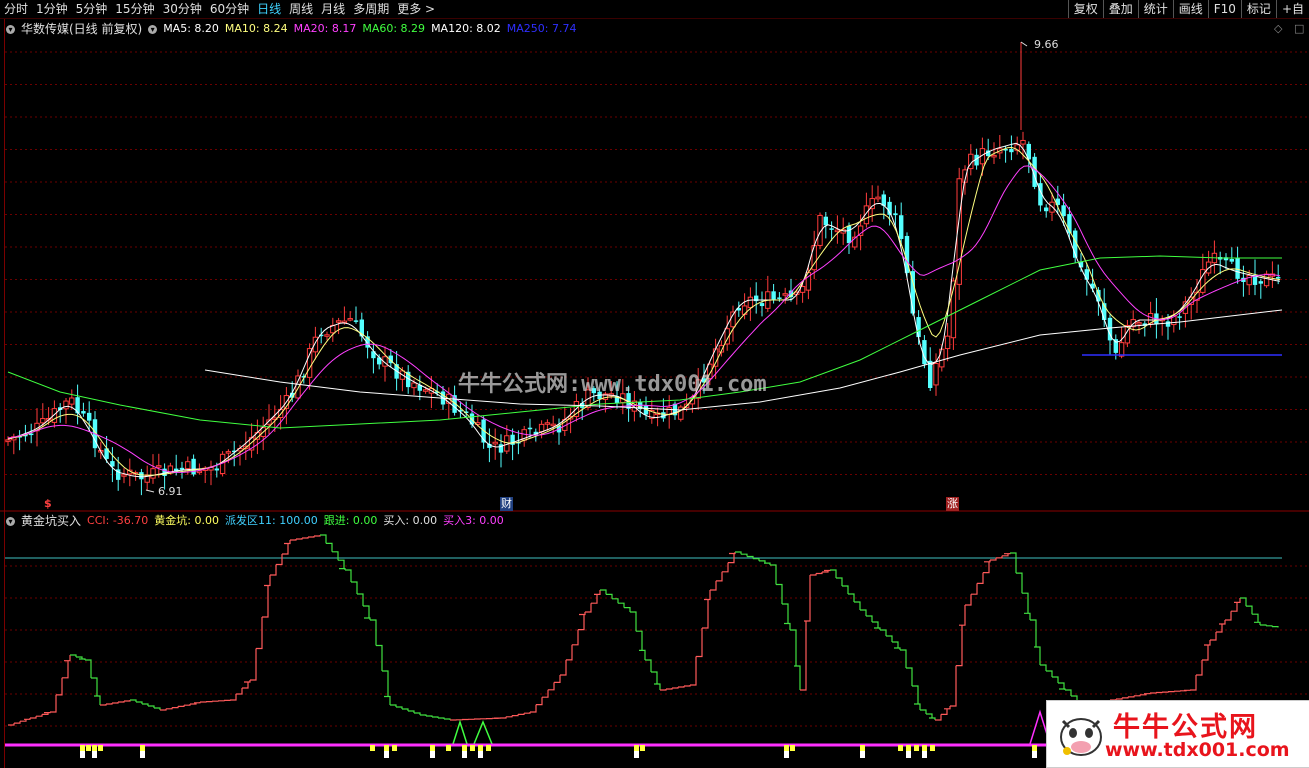 This screenshot has height=768, width=1309. What do you see at coordinates (1299, 28) in the screenshot?
I see `box-icon: □` at bounding box center [1299, 28].